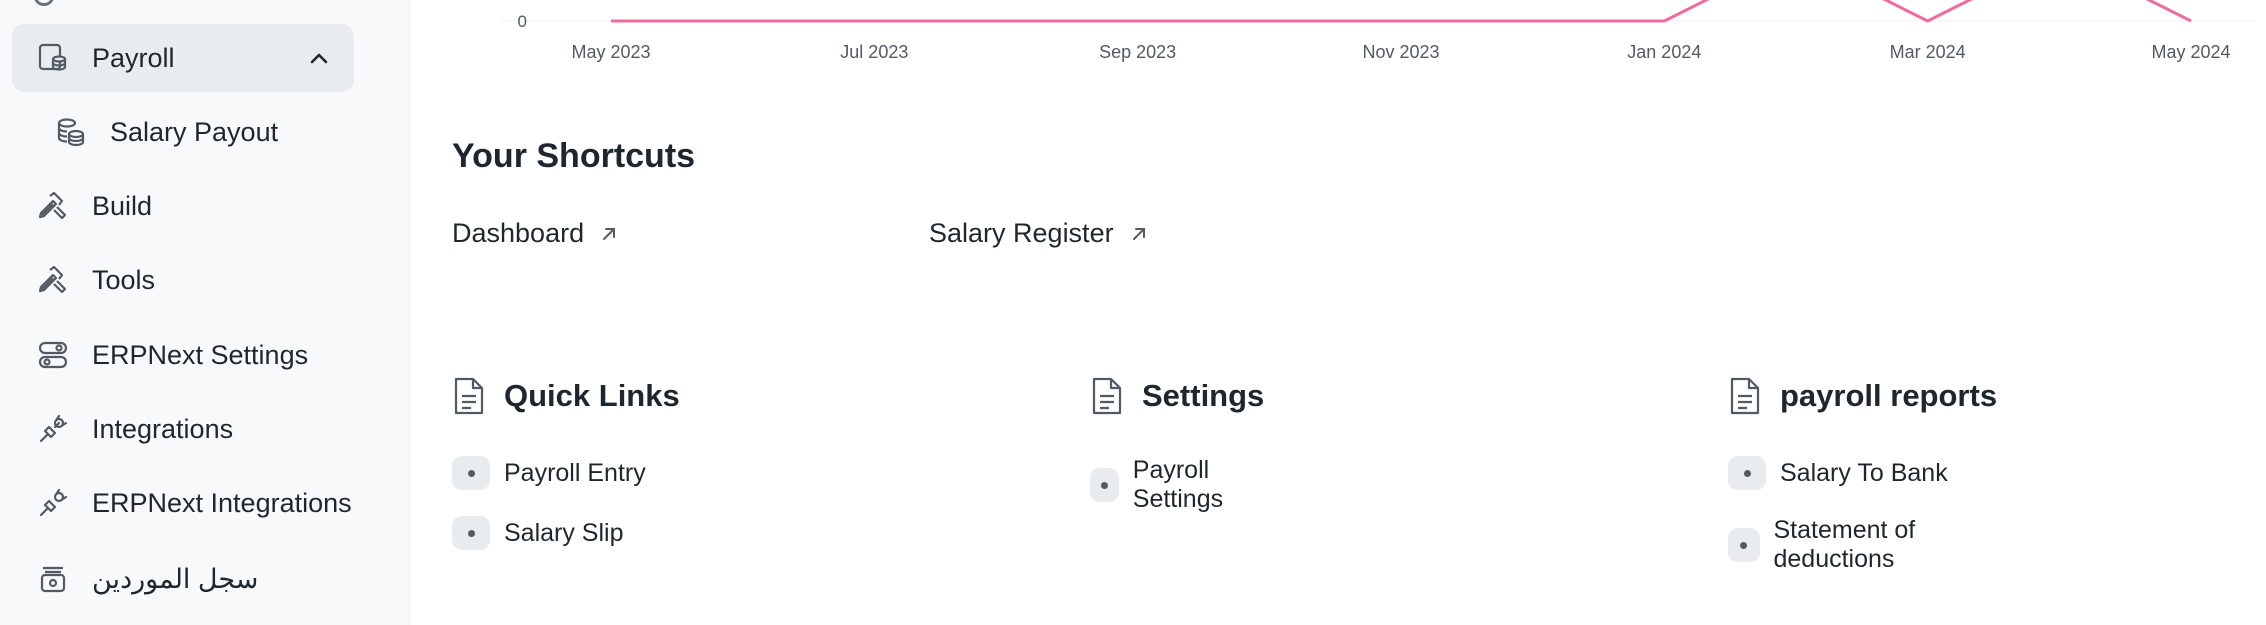  What do you see at coordinates (53, 355) in the screenshot?
I see `toggle-settings-icon` at bounding box center [53, 355].